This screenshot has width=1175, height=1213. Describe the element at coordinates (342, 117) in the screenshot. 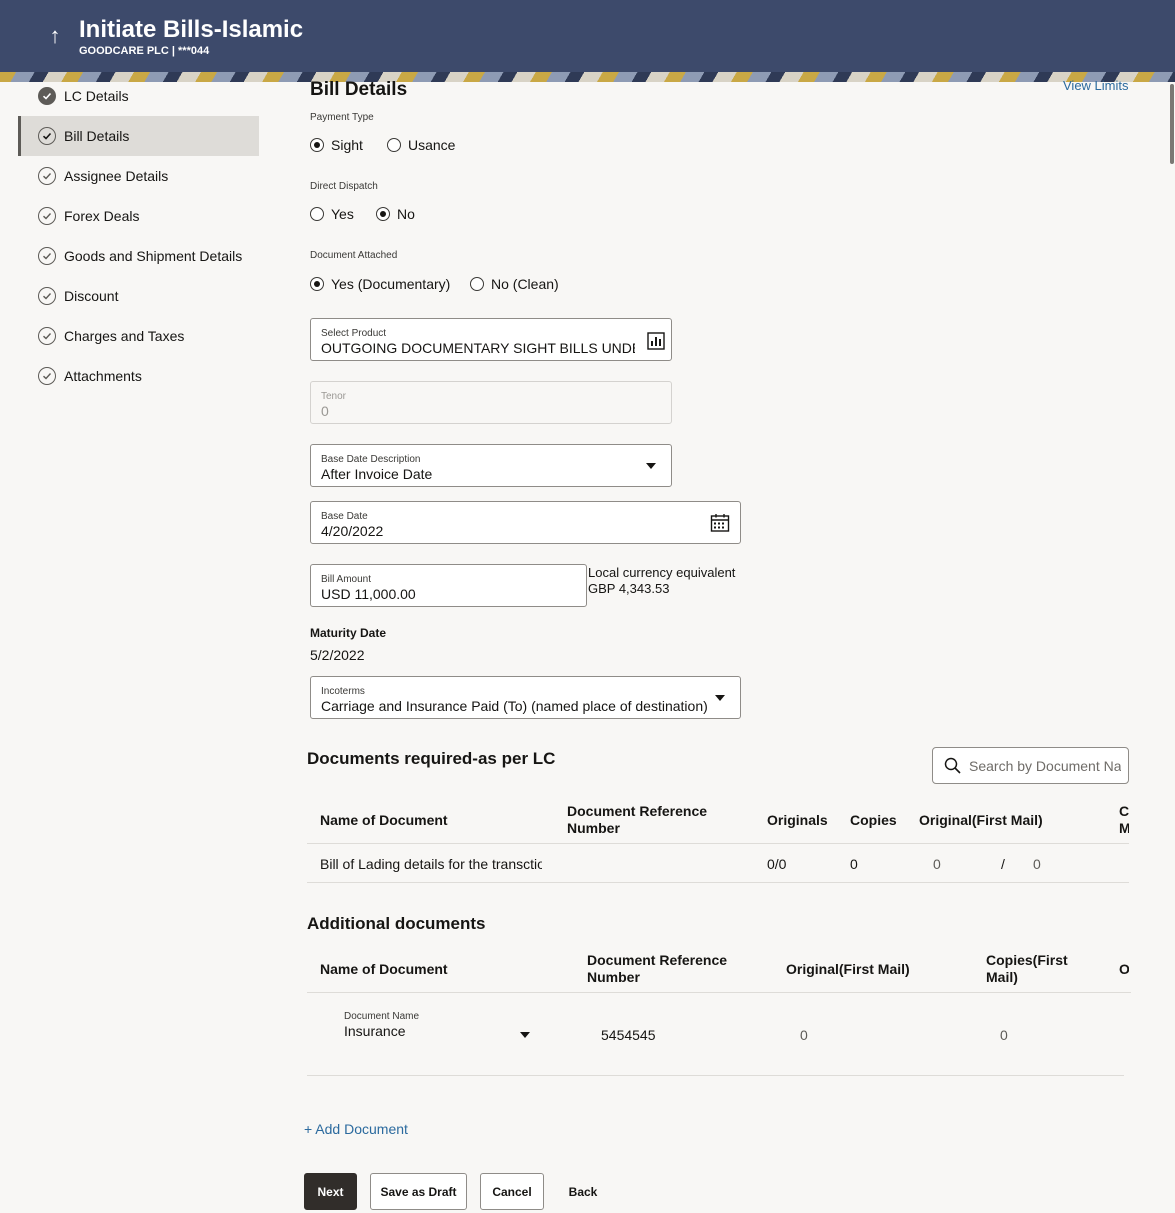

I see `payment-type-label: Payment Type` at that location.